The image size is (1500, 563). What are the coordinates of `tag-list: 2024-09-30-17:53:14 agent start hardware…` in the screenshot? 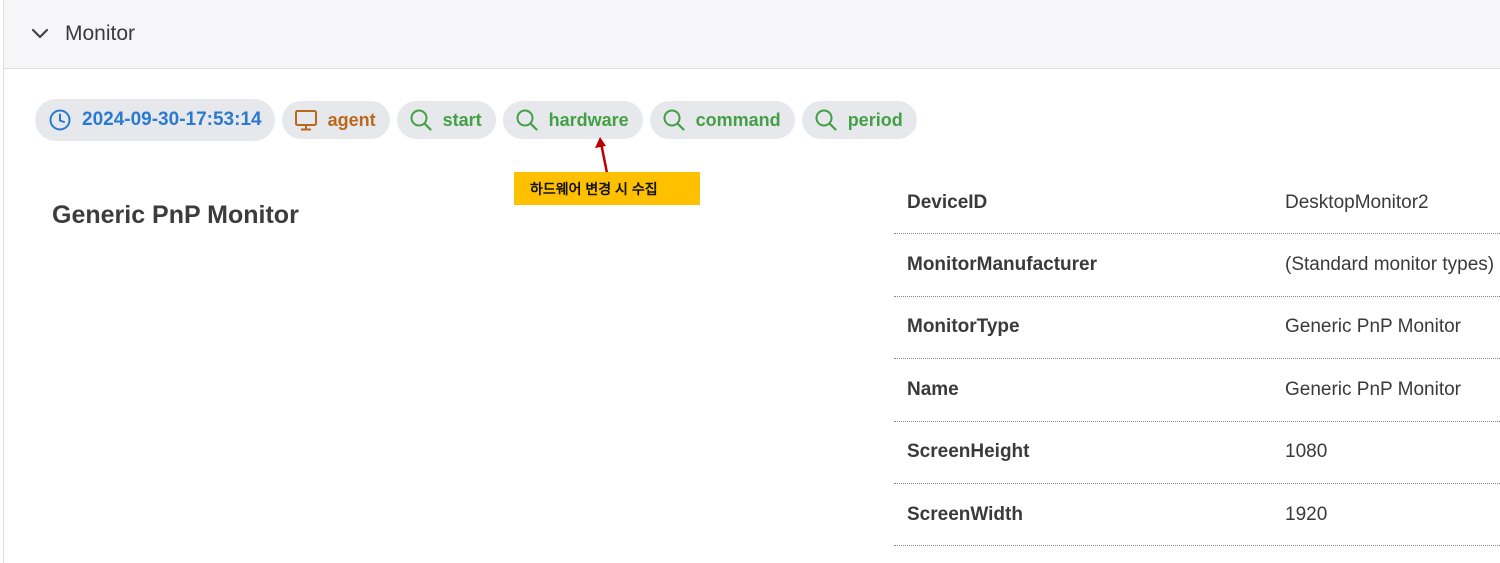 It's located at (476, 120).